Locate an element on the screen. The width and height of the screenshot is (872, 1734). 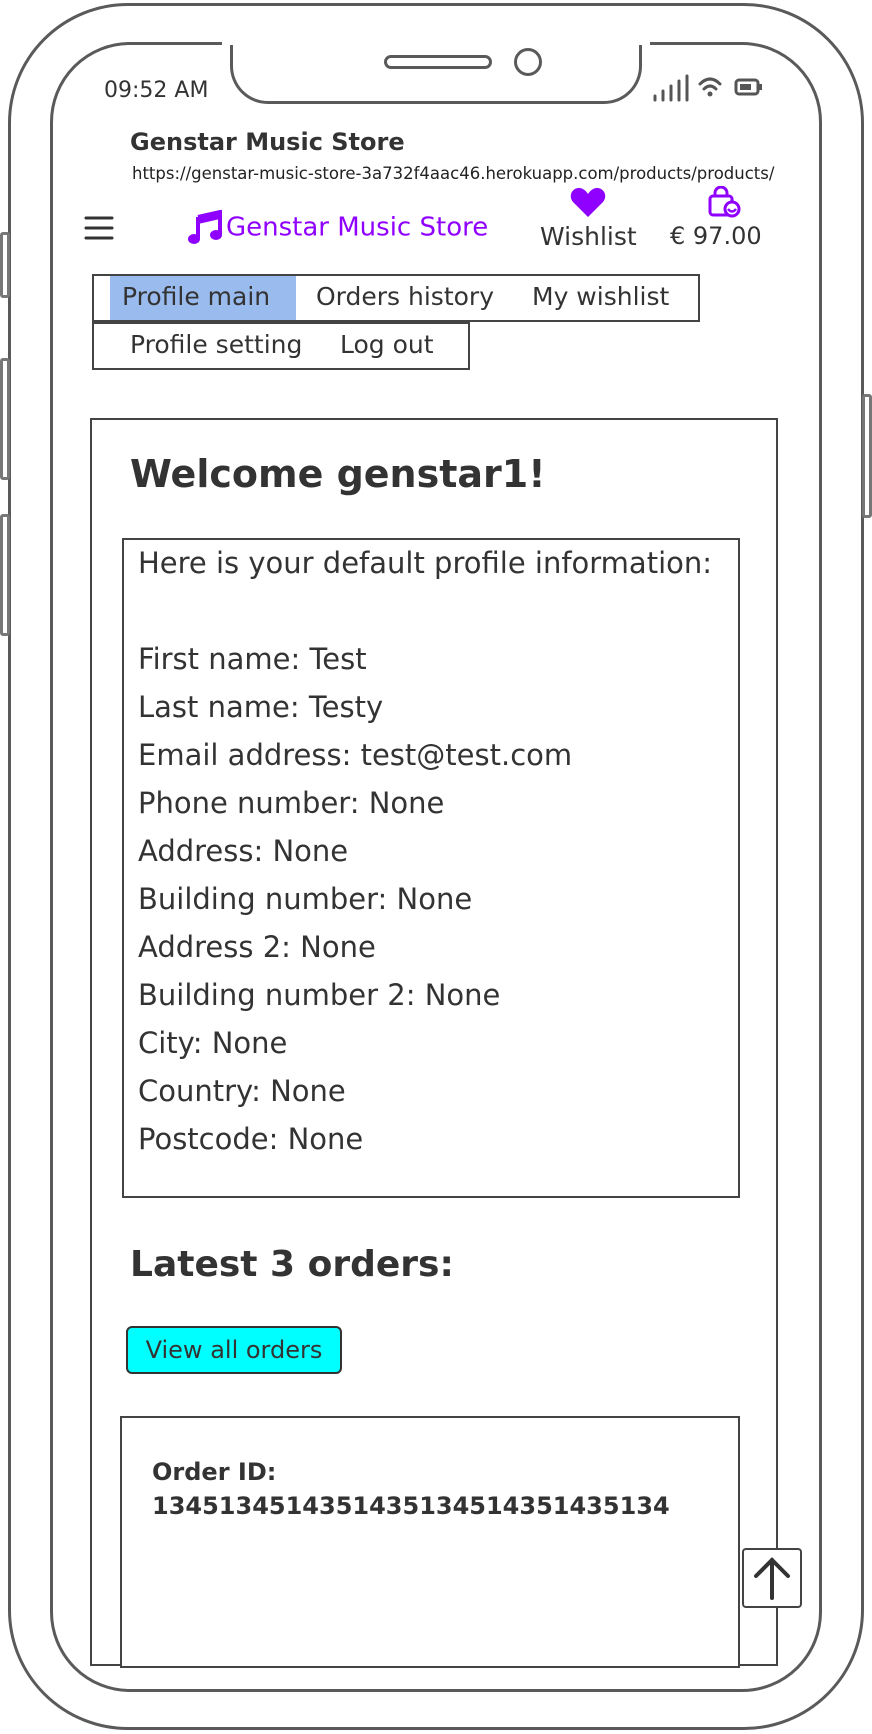
profile-tabs-row-2: Profile setting Log out is located at coordinates (281, 346).